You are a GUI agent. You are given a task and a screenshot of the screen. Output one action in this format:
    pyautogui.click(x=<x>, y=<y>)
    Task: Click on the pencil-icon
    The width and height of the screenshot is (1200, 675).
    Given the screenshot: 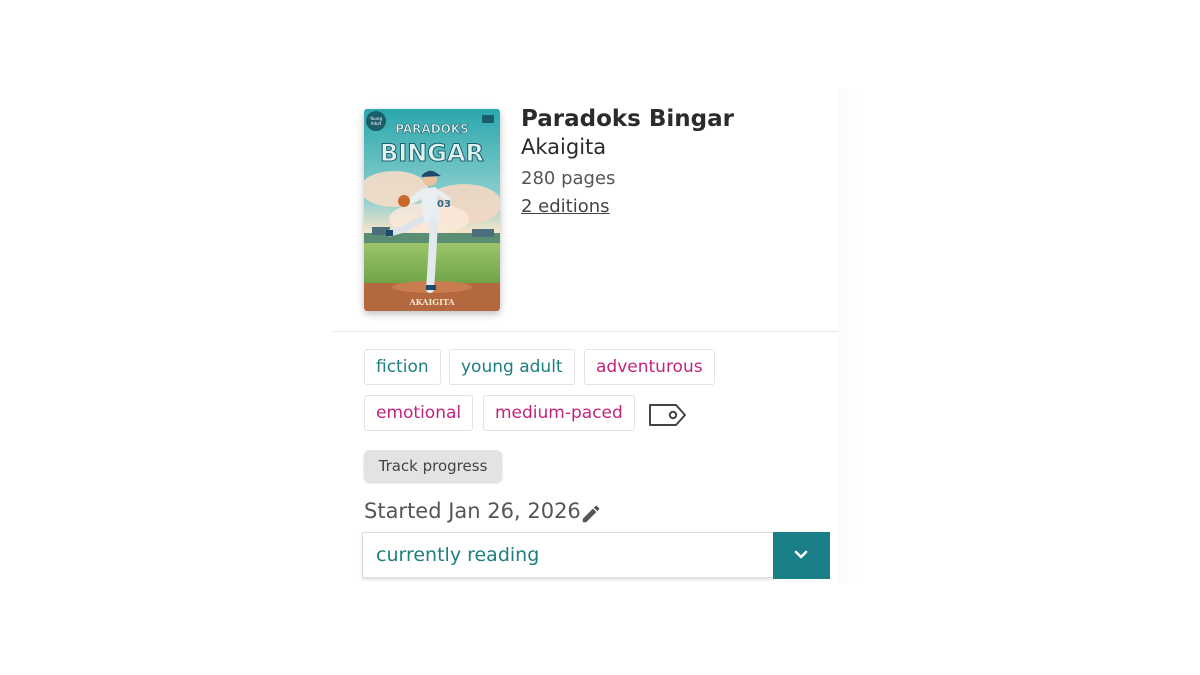 What is the action you would take?
    pyautogui.click(x=591, y=514)
    